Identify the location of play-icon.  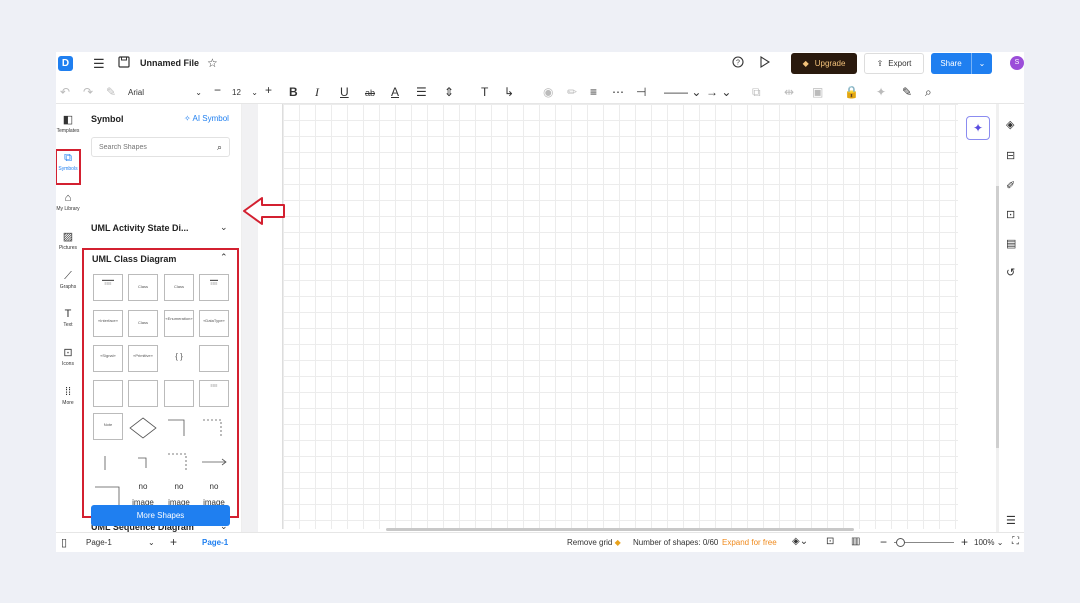
(765, 63).